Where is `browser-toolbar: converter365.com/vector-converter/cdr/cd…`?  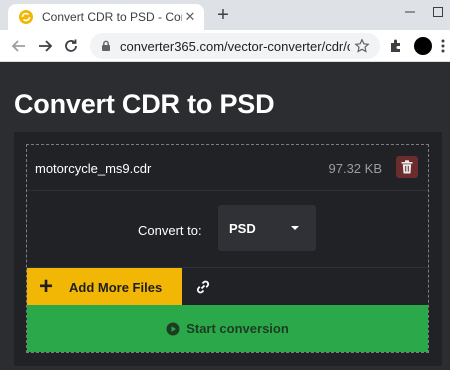
browser-toolbar: converter365.com/vector-converter/cdr/cd… is located at coordinates (225, 46).